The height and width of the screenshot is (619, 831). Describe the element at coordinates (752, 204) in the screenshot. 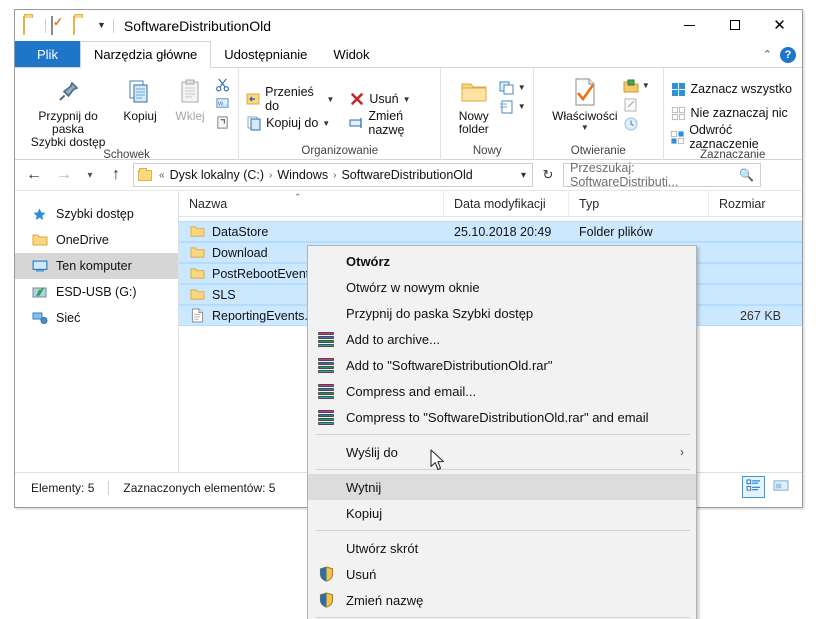

I see `column-header-rozmiar: Rozmiar` at that location.